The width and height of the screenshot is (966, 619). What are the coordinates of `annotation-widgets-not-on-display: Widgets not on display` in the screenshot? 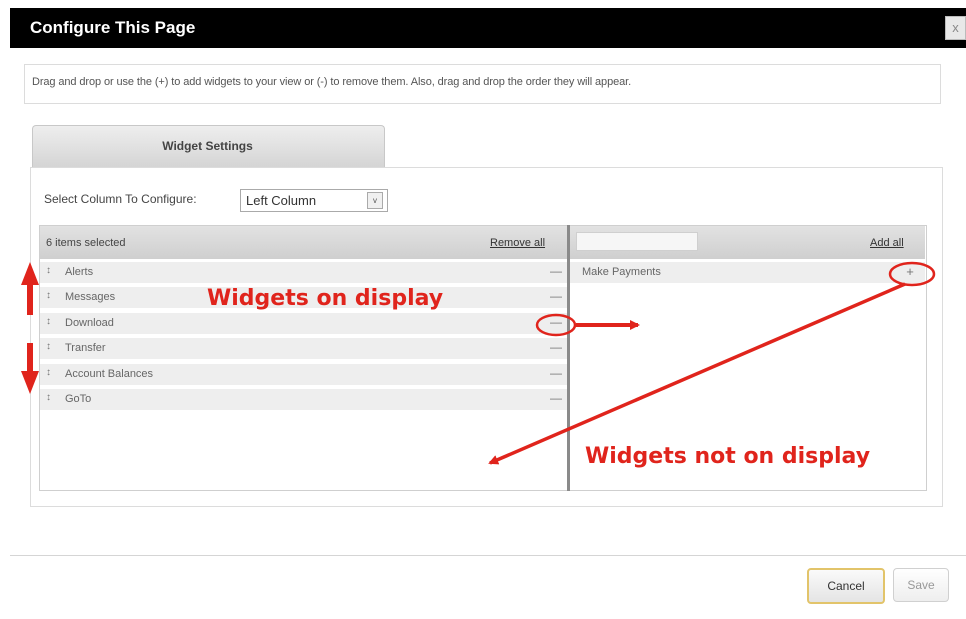 It's located at (728, 456).